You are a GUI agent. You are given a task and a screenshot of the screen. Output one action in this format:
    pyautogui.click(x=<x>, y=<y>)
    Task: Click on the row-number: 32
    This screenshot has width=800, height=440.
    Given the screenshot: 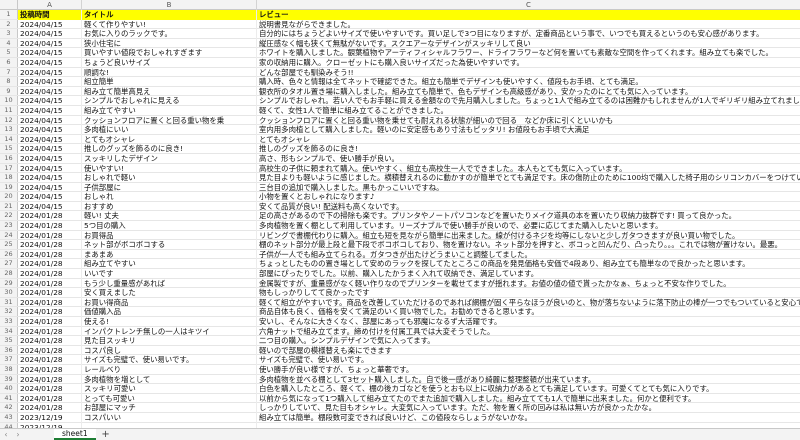 What is the action you would take?
    pyautogui.click(x=9, y=311)
    